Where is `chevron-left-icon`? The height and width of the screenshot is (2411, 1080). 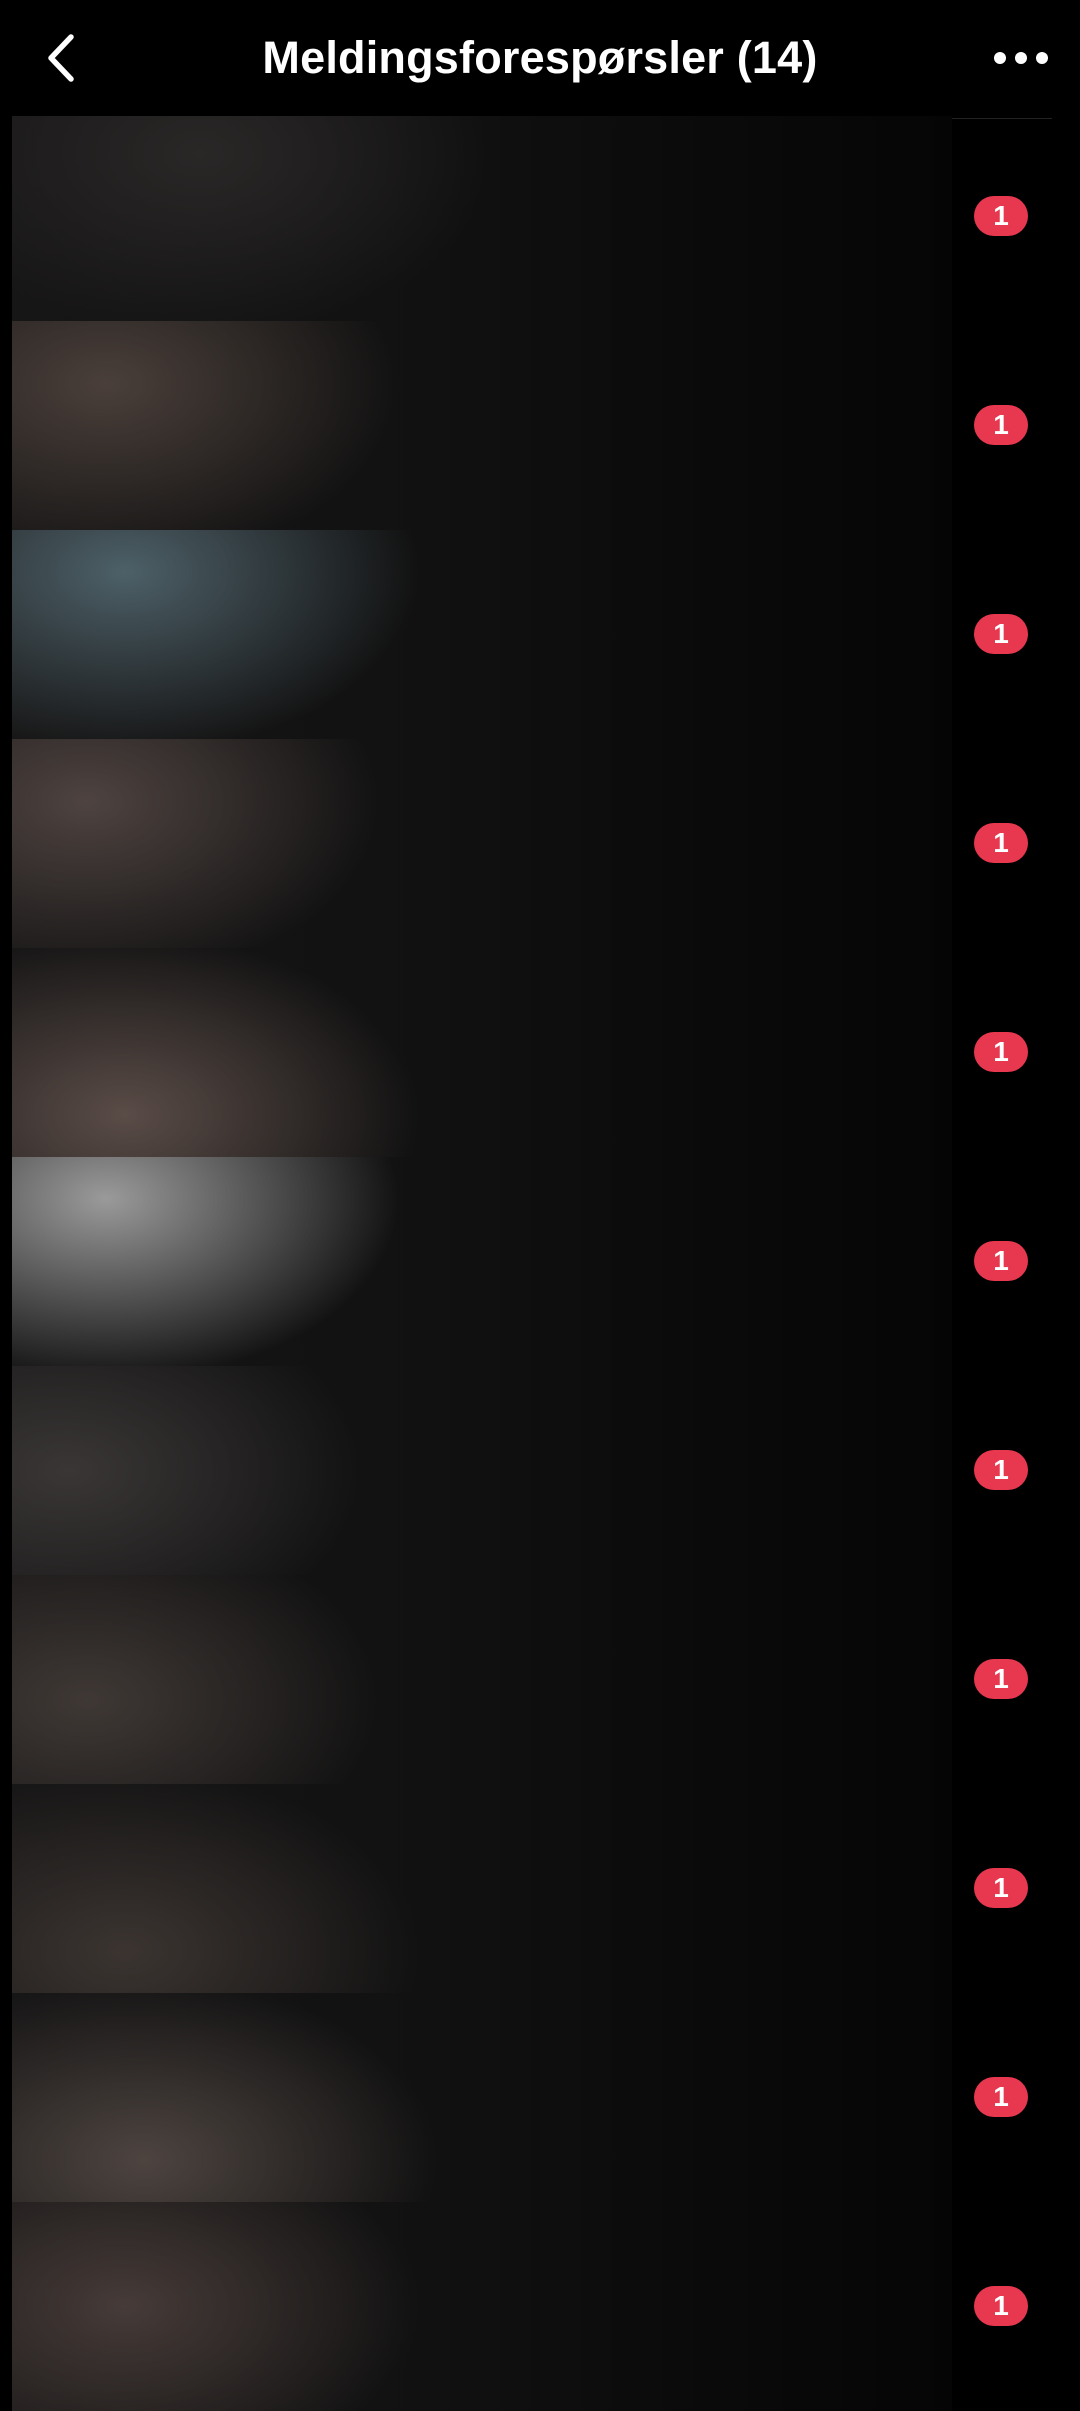
chevron-left-icon is located at coordinates (61, 58).